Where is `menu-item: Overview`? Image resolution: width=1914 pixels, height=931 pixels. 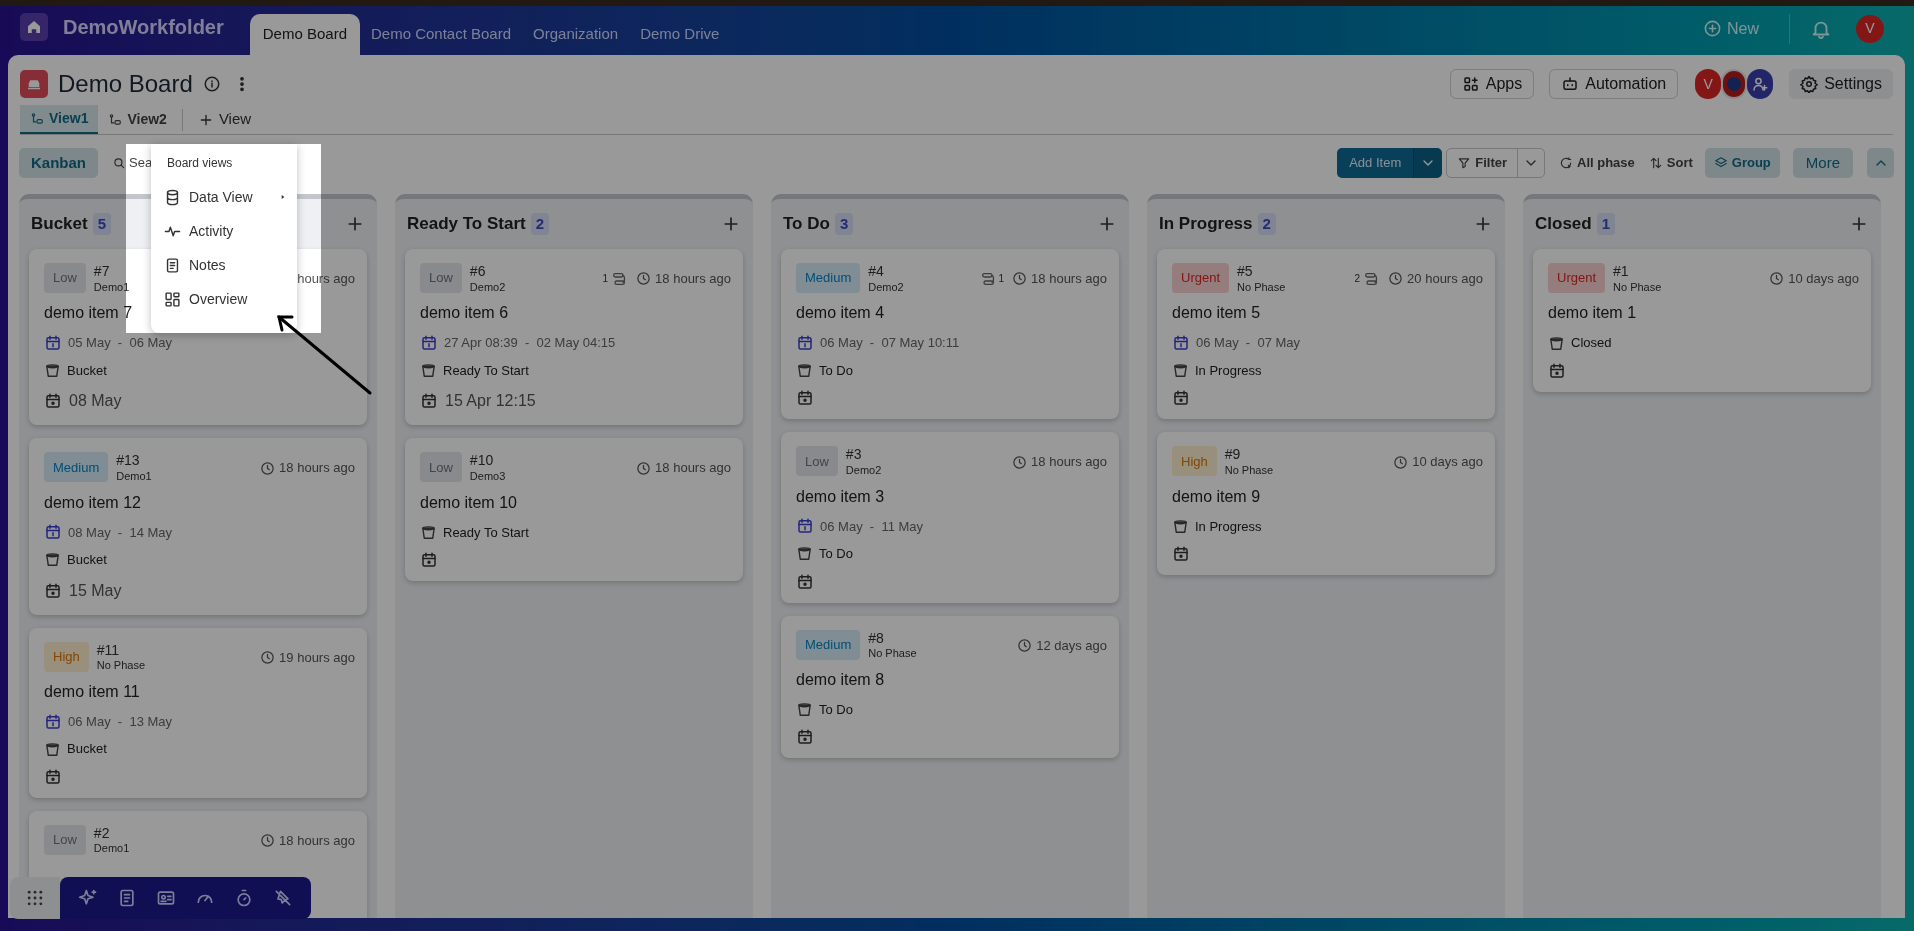 menu-item: Overview is located at coordinates (224, 299).